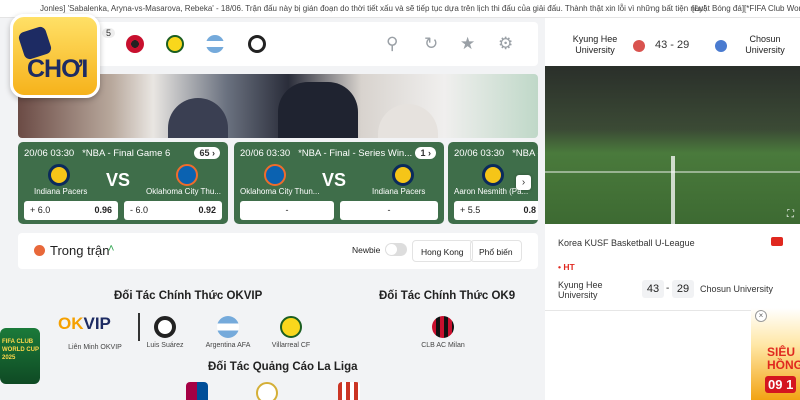 The image size is (800, 400). I want to click on partner-luis-suarez: Luis Suárez, so click(165, 332).